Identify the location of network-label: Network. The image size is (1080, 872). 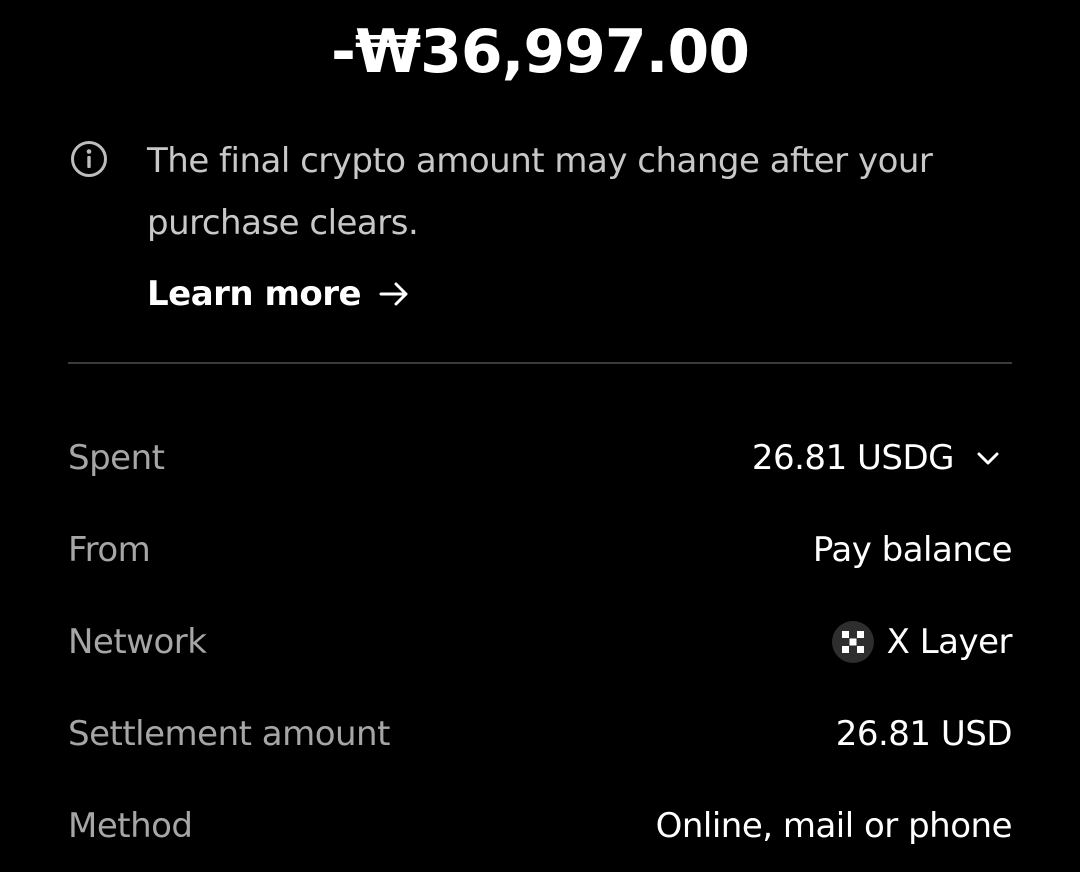
(137, 642).